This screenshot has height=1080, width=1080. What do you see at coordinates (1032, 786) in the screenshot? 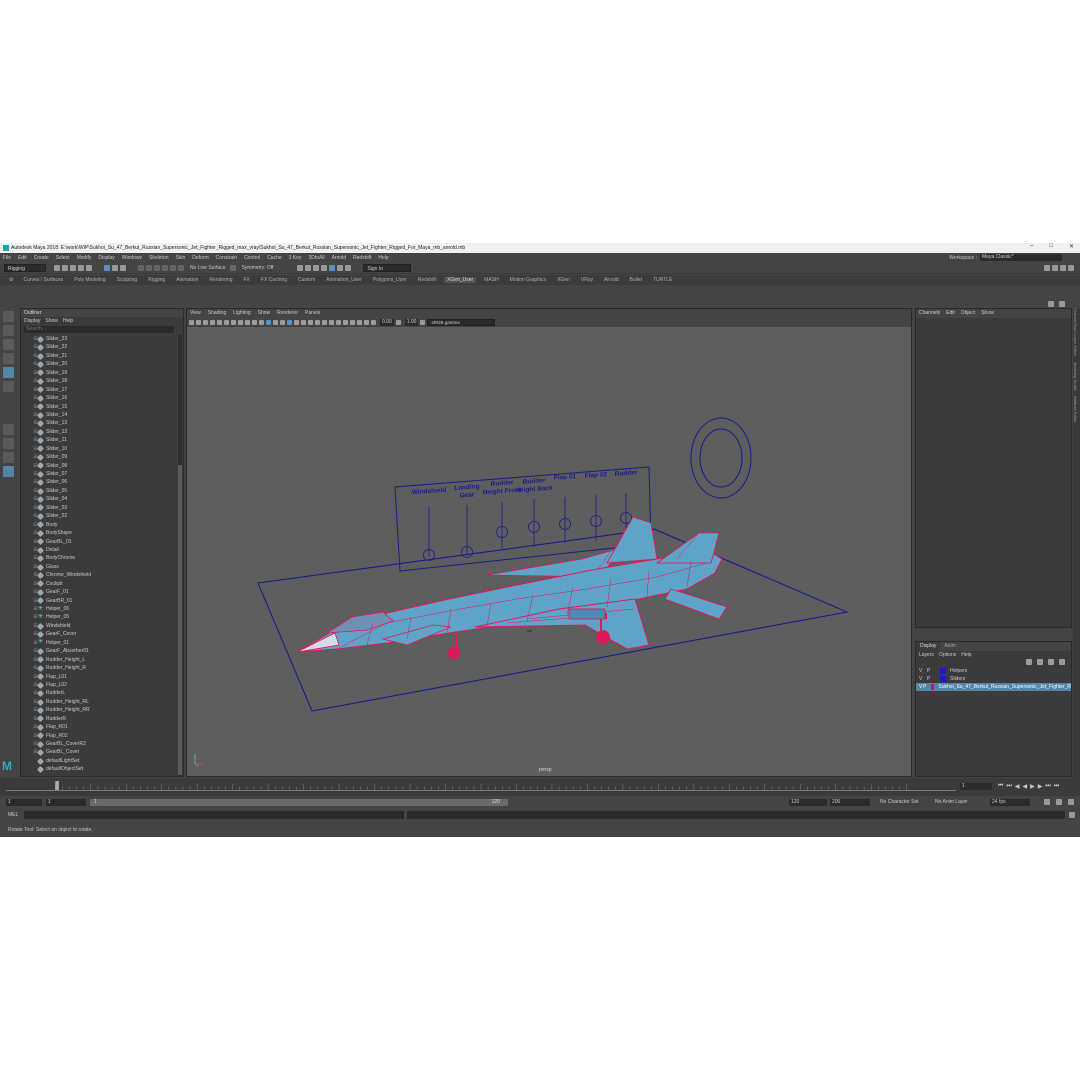
I see `play-forward-icon: ▶` at bounding box center [1032, 786].